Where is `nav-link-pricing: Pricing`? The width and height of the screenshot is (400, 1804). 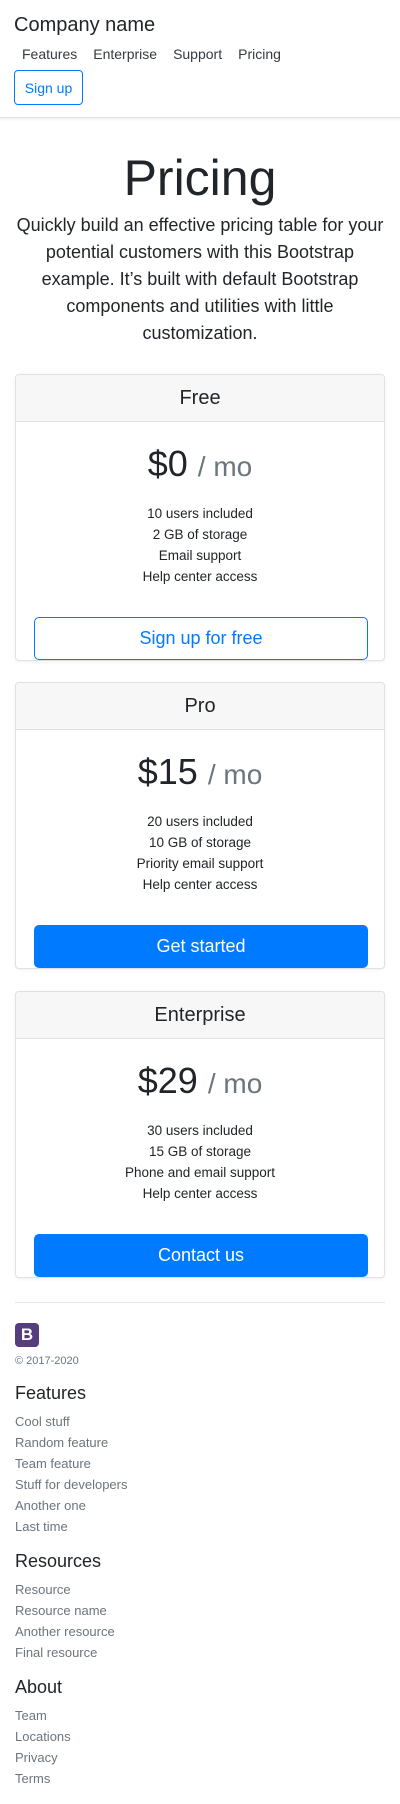 nav-link-pricing: Pricing is located at coordinates (259, 54).